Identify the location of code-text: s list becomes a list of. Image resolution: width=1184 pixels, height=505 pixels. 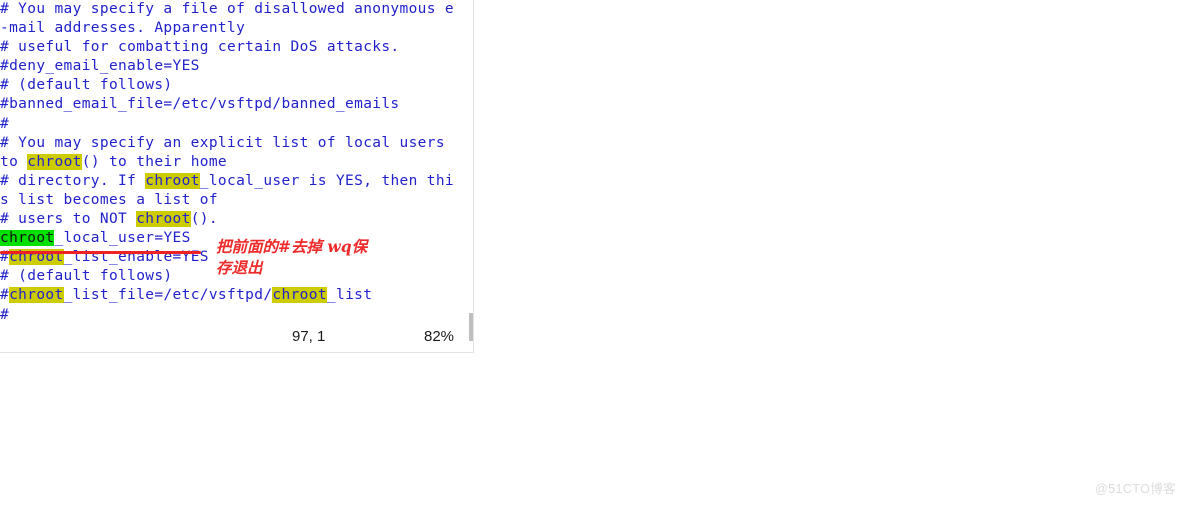
(109, 199).